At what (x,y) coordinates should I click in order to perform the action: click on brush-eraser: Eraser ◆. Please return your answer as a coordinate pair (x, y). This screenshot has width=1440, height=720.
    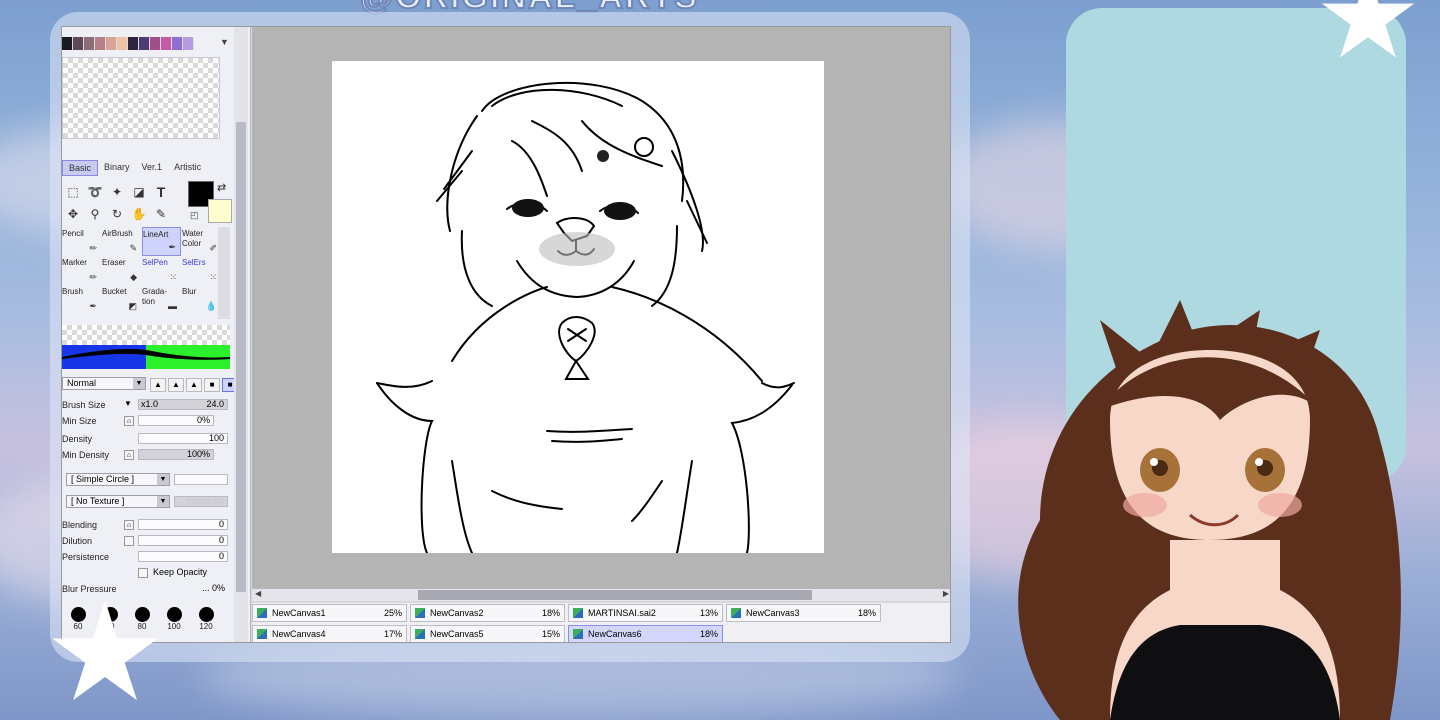
    Looking at the image, I should click on (121, 270).